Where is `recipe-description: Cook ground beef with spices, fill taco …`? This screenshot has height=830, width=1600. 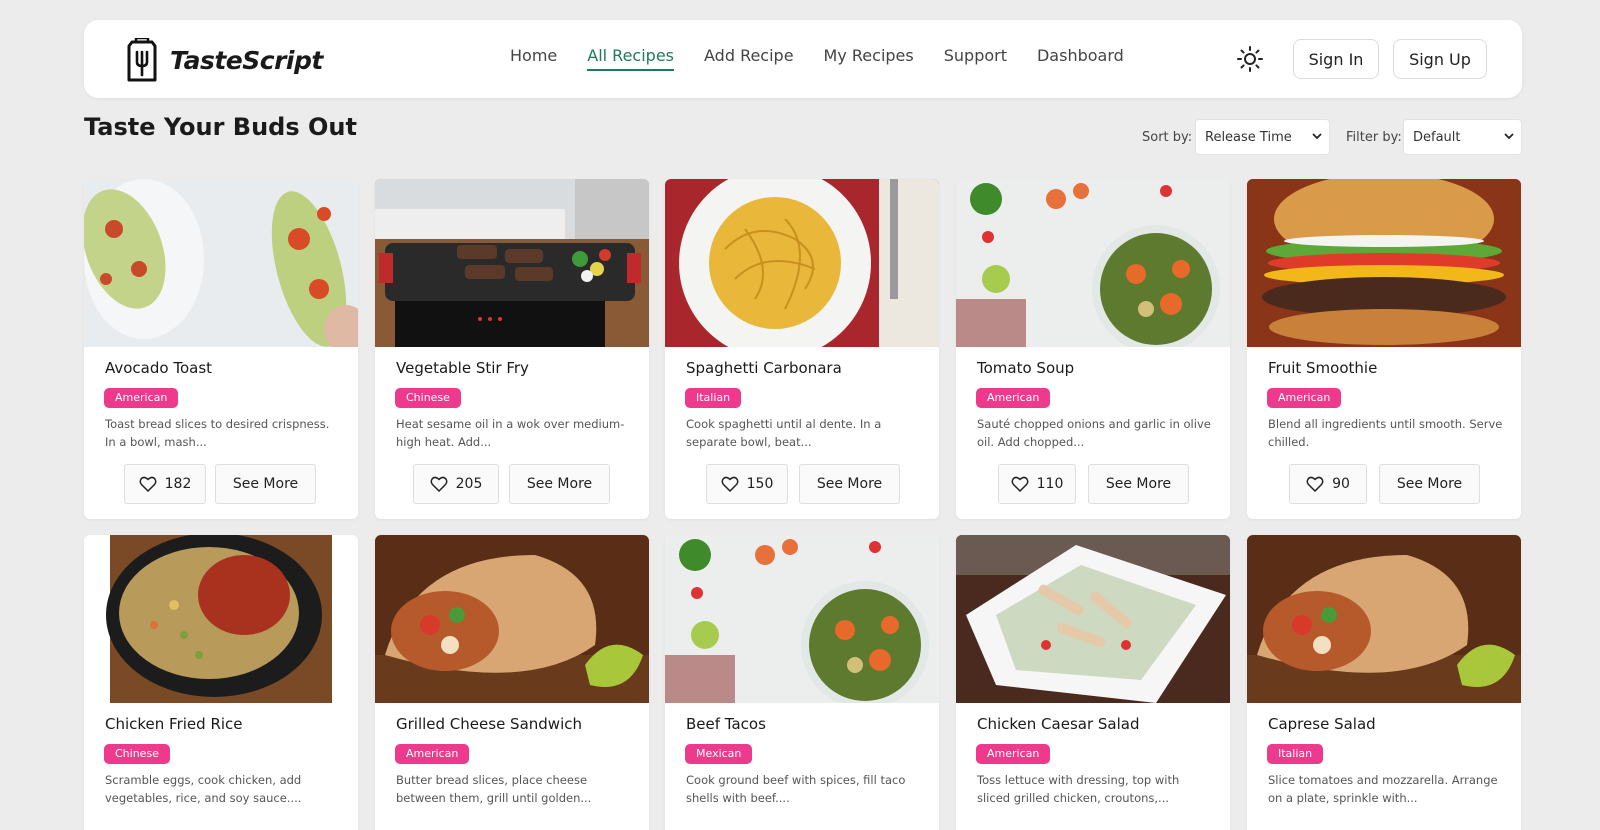
recipe-description: Cook ground beef with spices, fill taco … is located at coordinates (796, 789).